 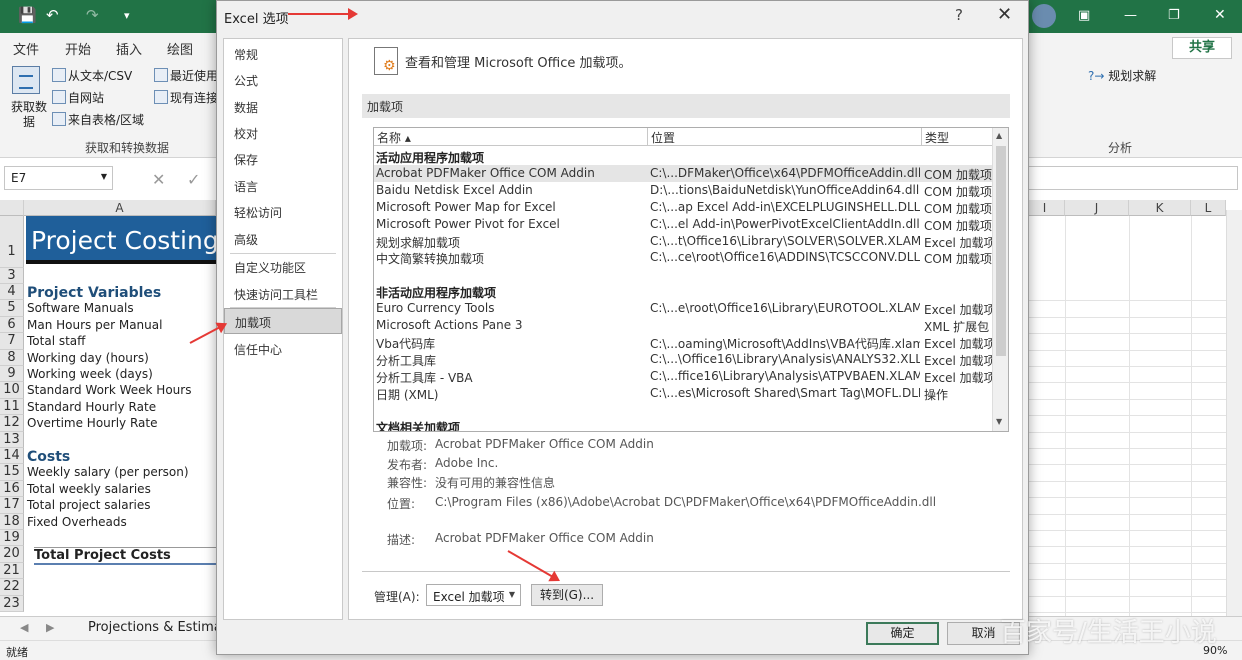 I want to click on list-scrollbar: ▲ ▼, so click(x=1000, y=279).